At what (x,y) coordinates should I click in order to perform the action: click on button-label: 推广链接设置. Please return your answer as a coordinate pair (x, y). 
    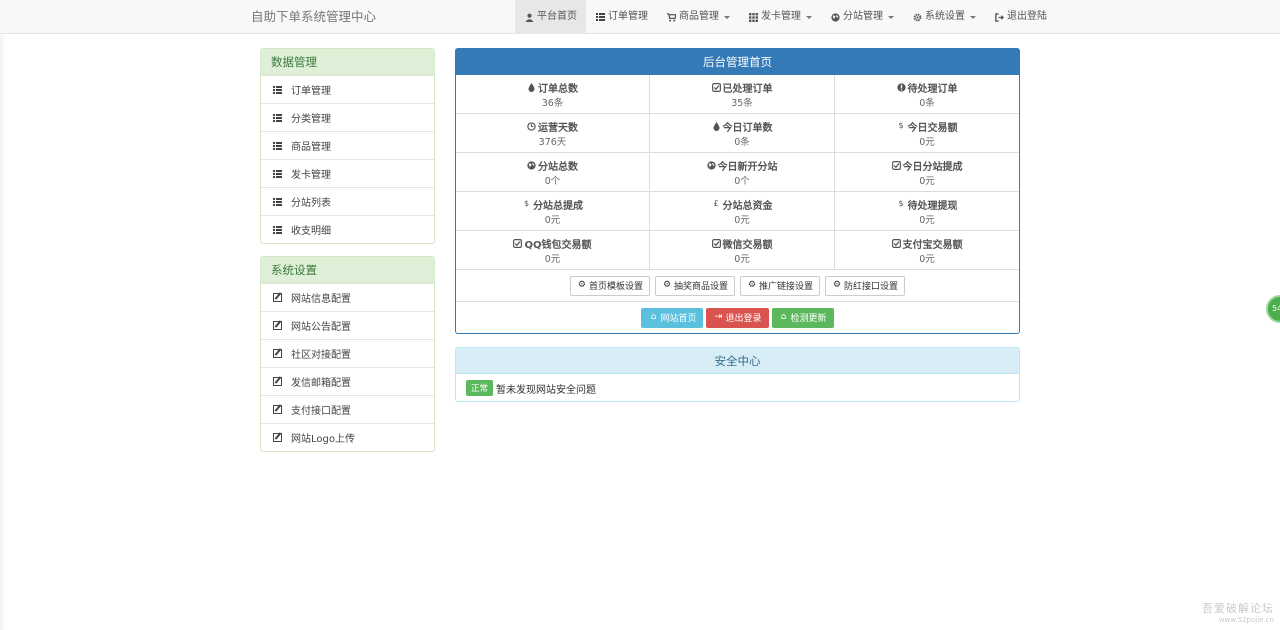
    Looking at the image, I should click on (786, 287).